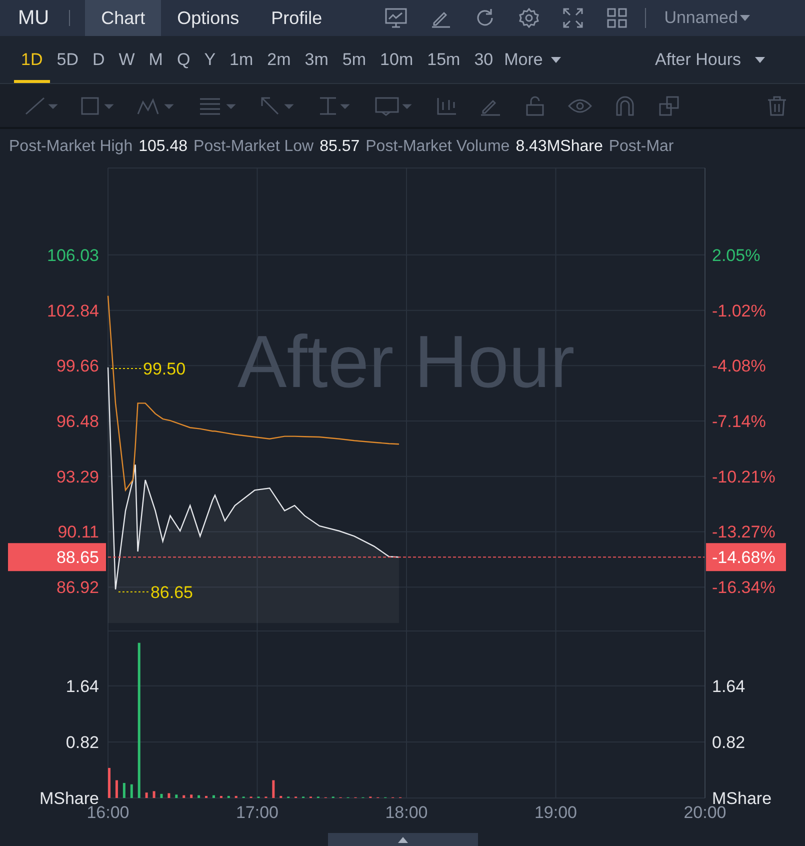  Describe the element at coordinates (77, 588) in the screenshot. I see `price-axis-label: 86.92` at that location.